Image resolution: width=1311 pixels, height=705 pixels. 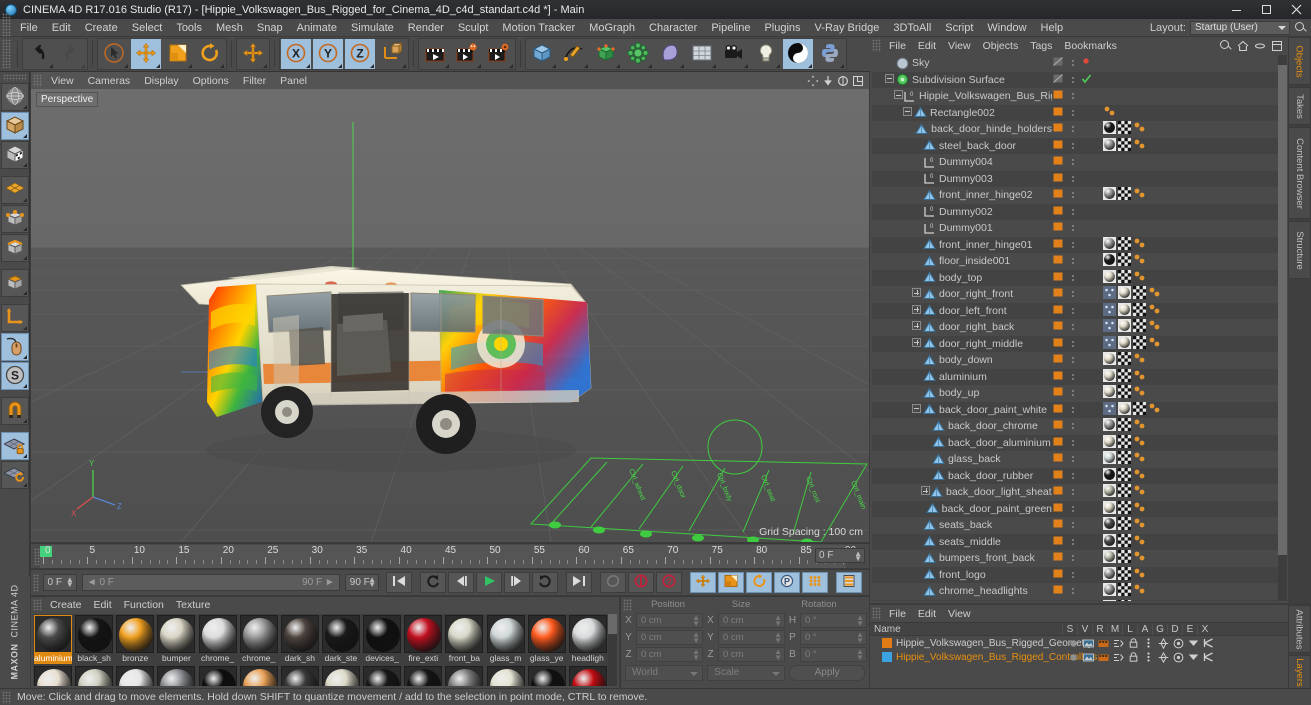 I want to click on material-swatch, so click(x=423, y=676).